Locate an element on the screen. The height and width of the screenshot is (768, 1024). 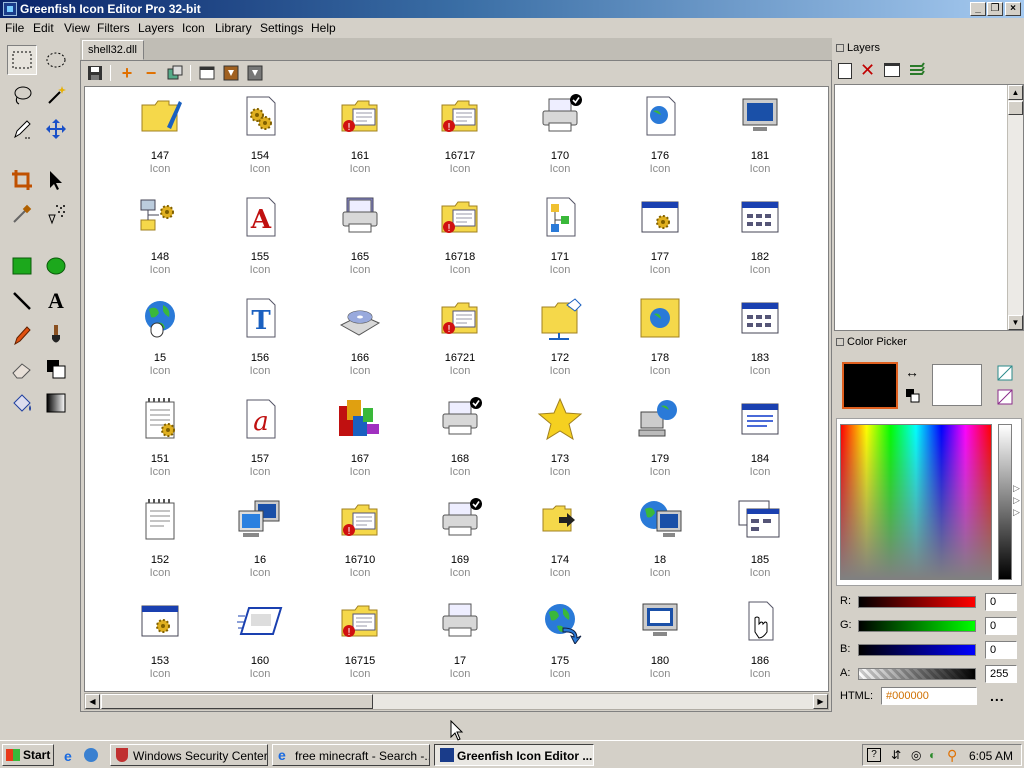
icon-cell: 18 Icon is located at coordinates (660, 541).